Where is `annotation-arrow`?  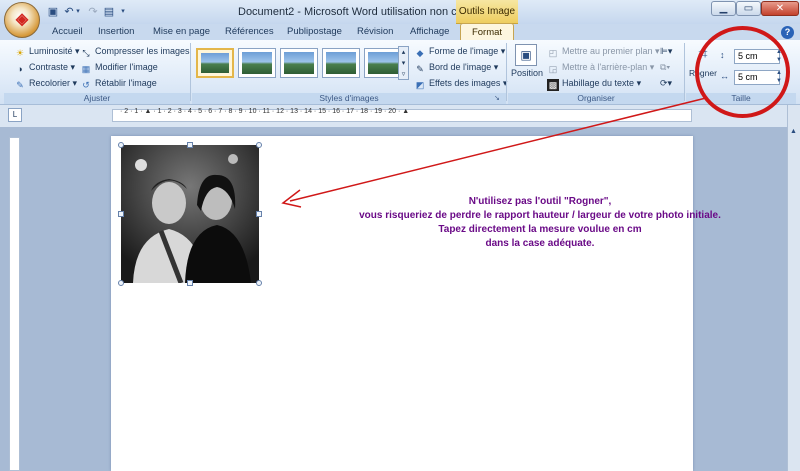 annotation-arrow is located at coordinates (494, 152).